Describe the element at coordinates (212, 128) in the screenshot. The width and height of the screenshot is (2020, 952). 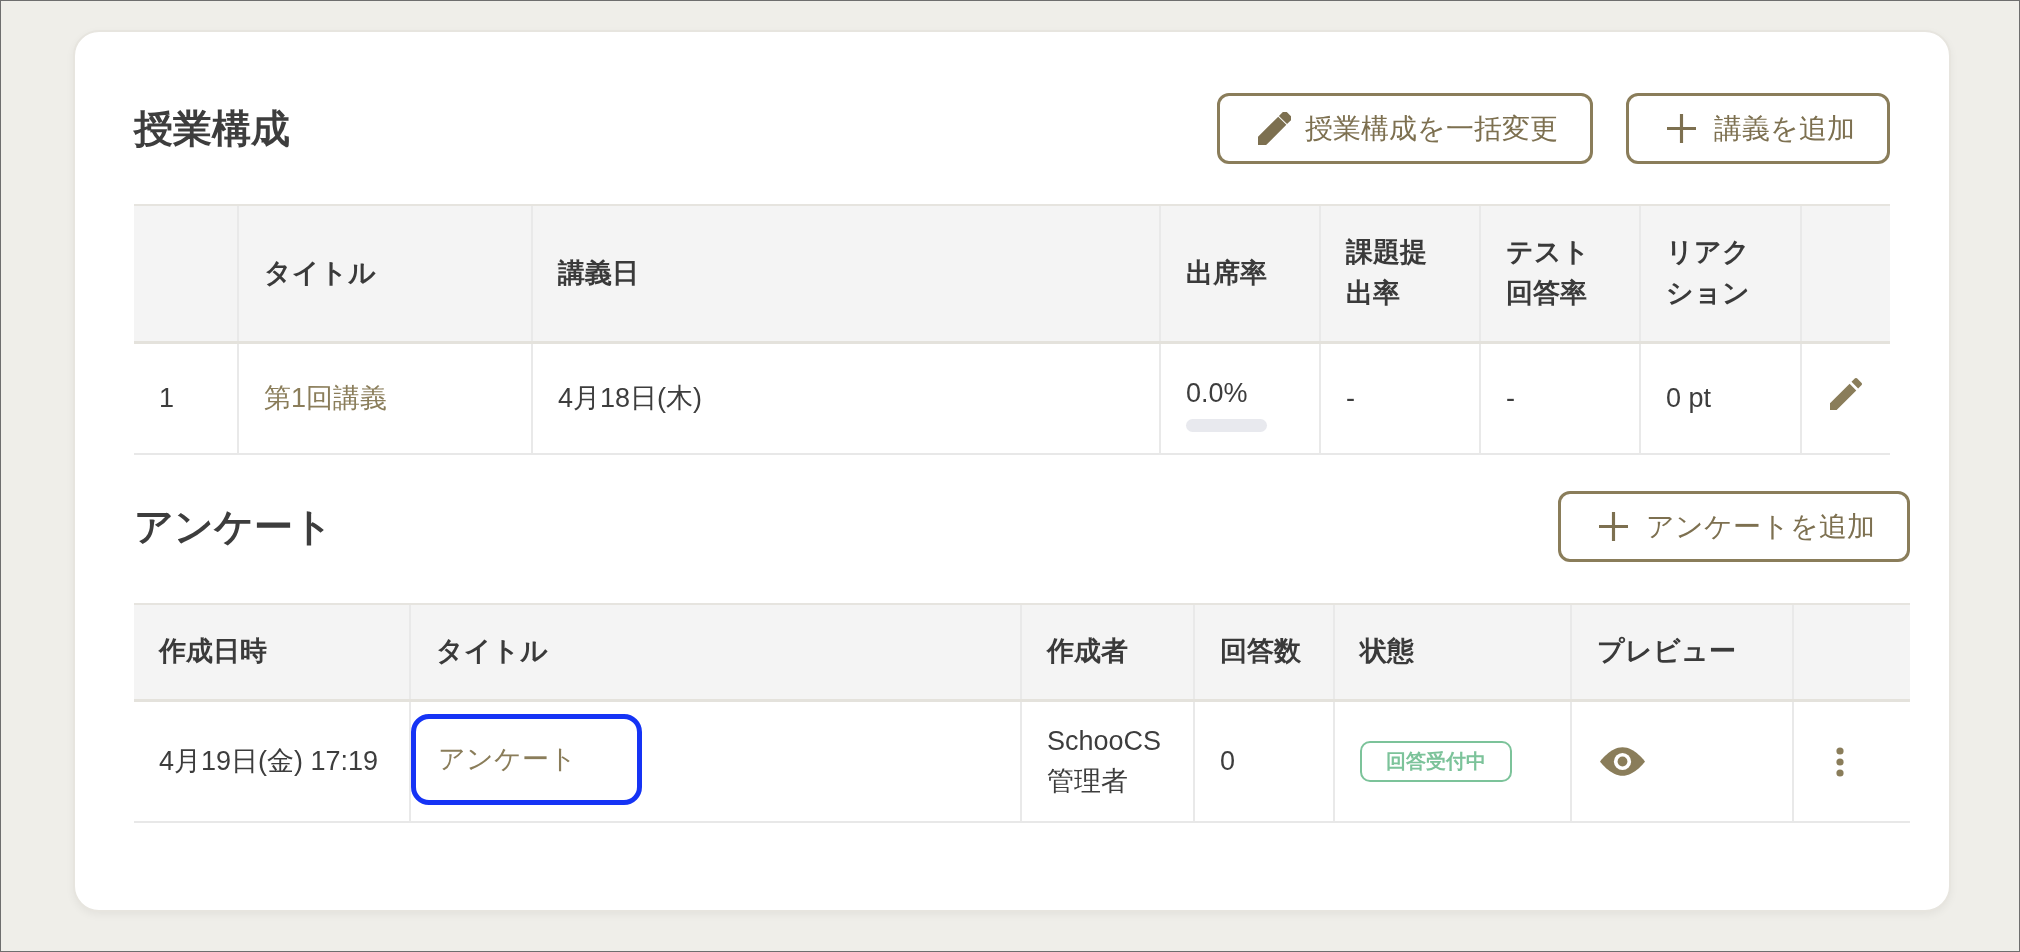
I see `section-title: 授業構成` at that location.